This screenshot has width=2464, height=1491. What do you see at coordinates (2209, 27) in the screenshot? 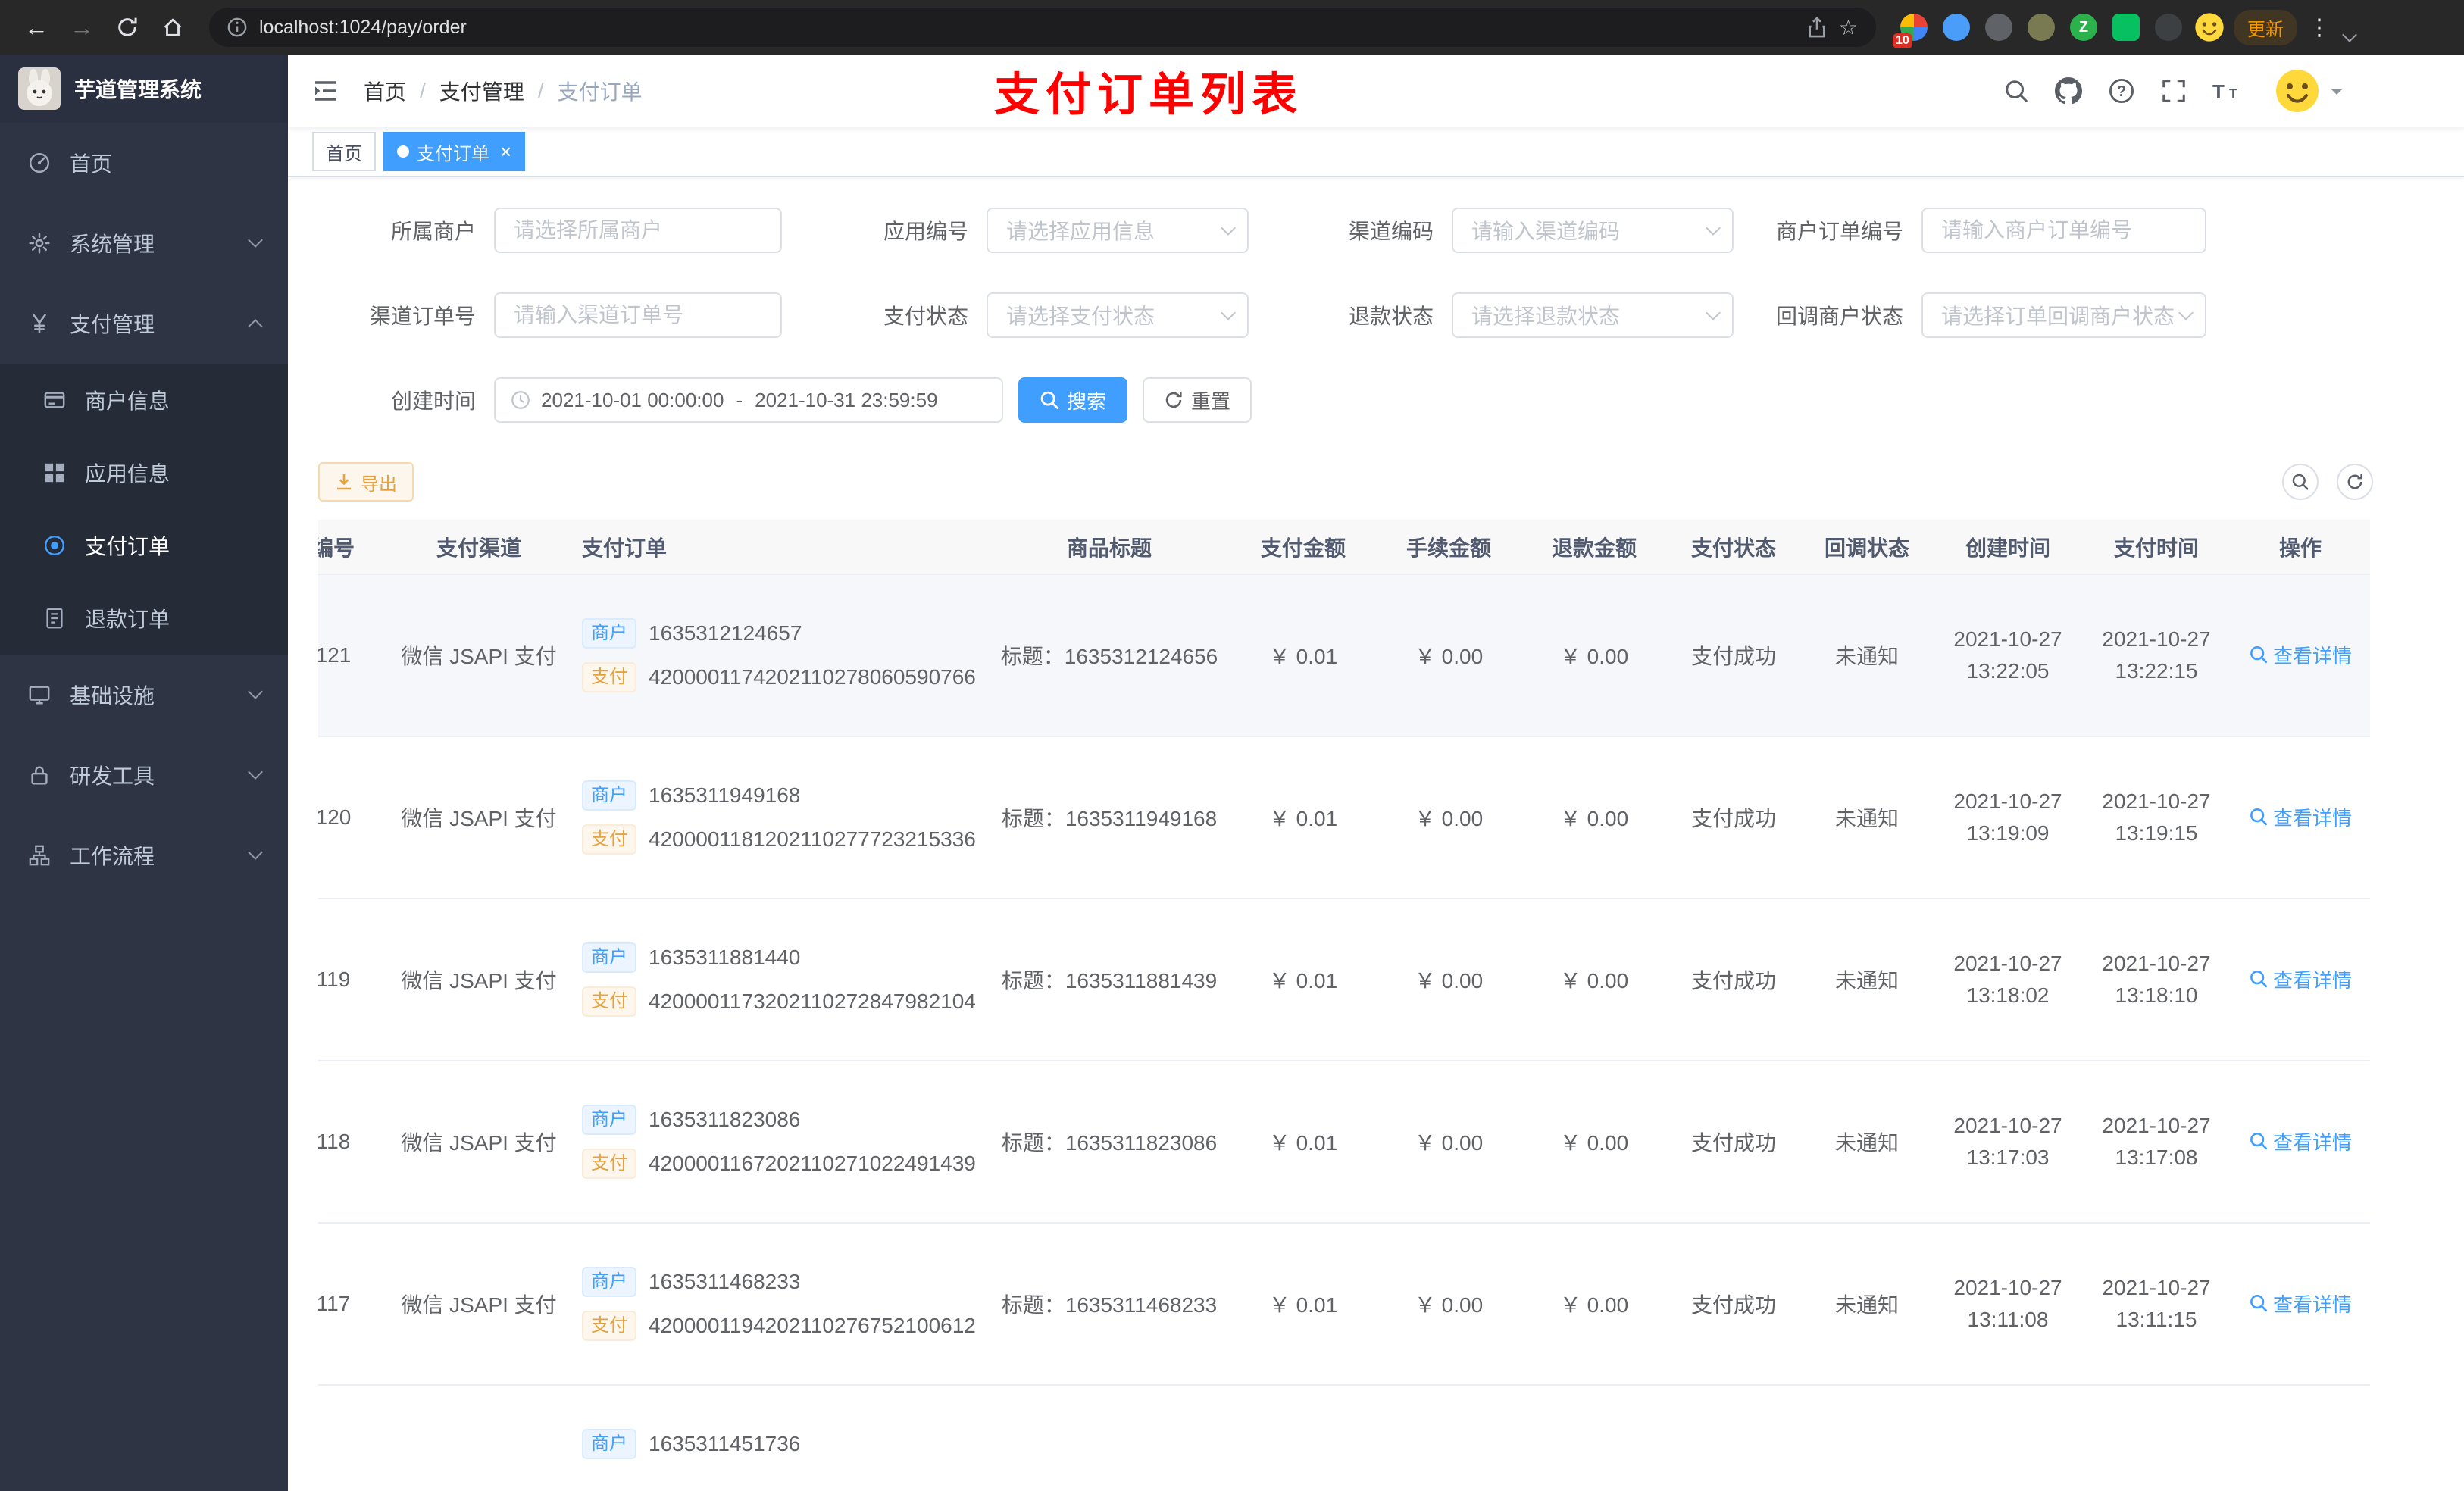
I see `browser-profile-avatar` at bounding box center [2209, 27].